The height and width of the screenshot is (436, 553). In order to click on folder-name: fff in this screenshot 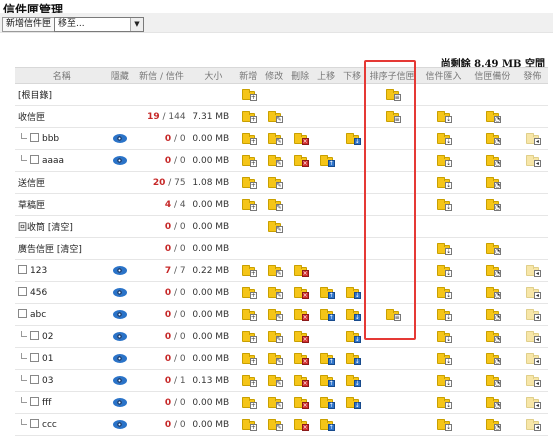, I will do `click(46, 403)`.